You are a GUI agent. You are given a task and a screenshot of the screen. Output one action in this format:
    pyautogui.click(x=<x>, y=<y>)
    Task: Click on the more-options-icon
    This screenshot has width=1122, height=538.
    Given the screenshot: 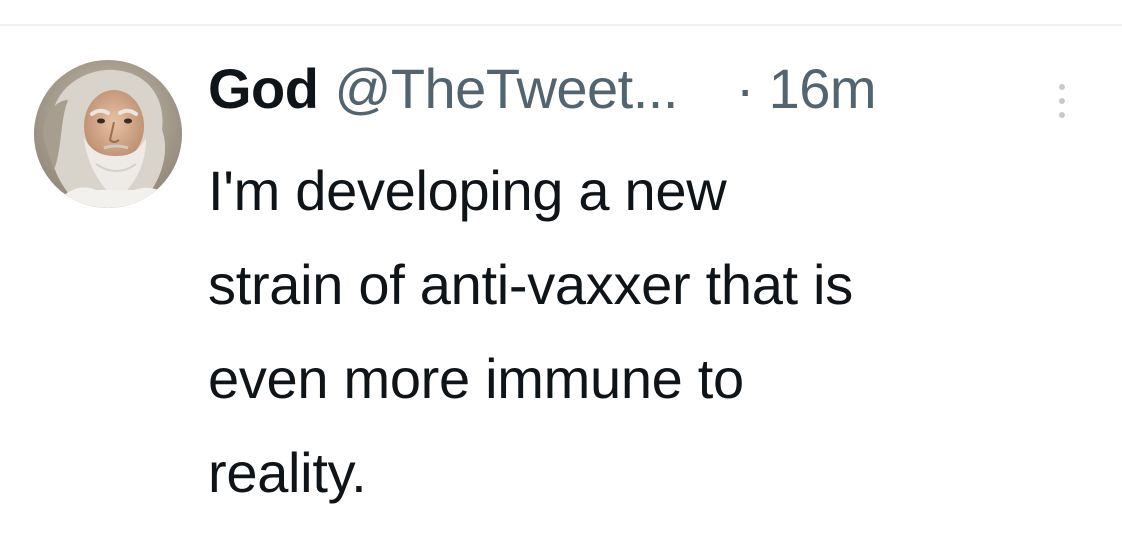 What is the action you would take?
    pyautogui.click(x=1062, y=106)
    